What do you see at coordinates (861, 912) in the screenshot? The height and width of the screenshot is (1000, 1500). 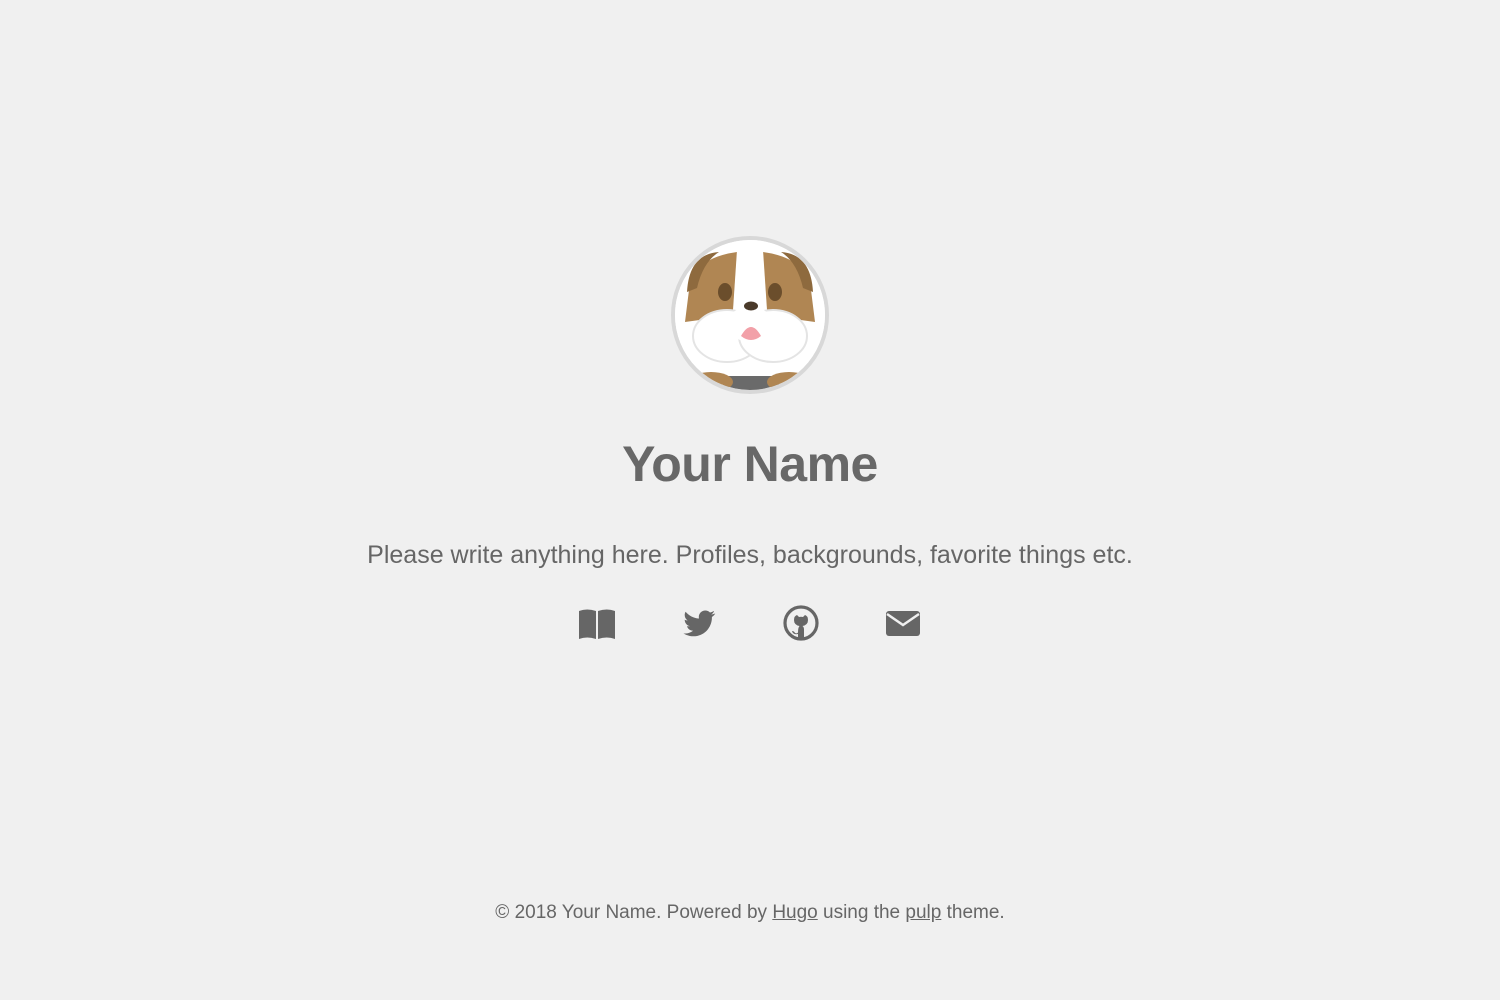 I see `footer-middle: using the` at bounding box center [861, 912].